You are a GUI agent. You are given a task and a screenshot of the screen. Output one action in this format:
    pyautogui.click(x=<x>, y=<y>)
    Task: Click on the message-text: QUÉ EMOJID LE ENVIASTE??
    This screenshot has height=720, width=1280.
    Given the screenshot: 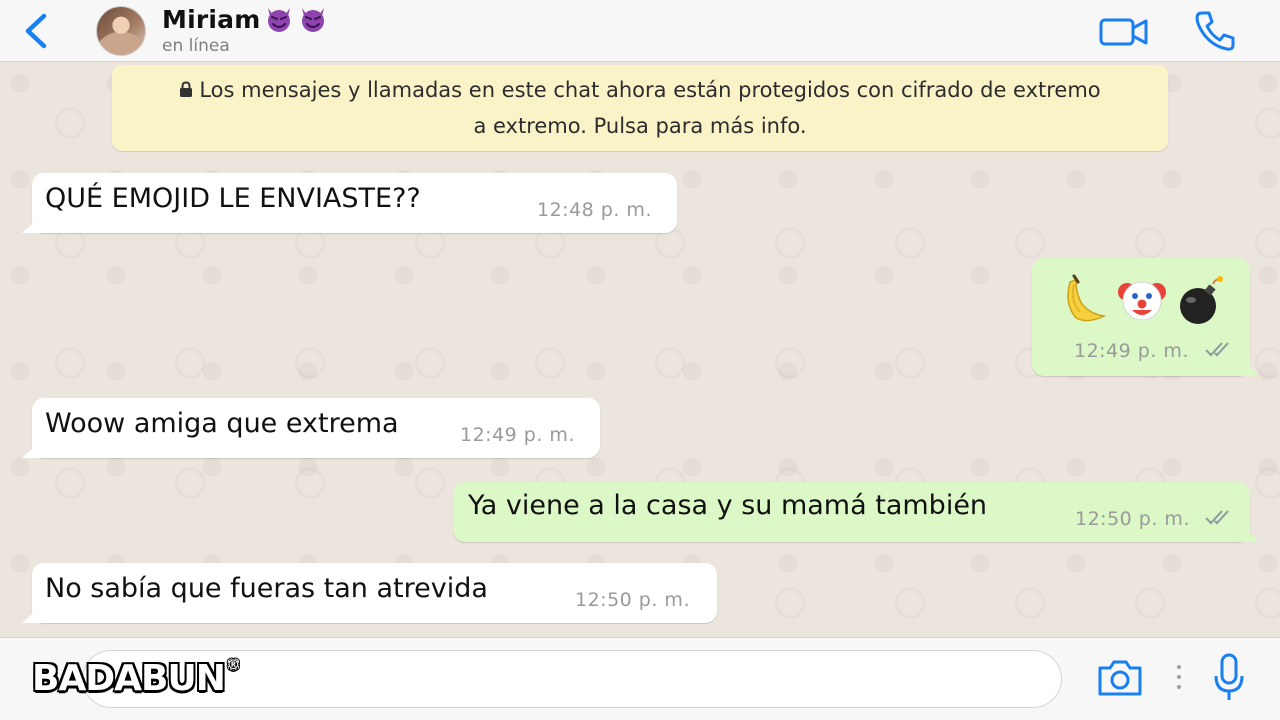 What is the action you would take?
    pyautogui.click(x=233, y=198)
    